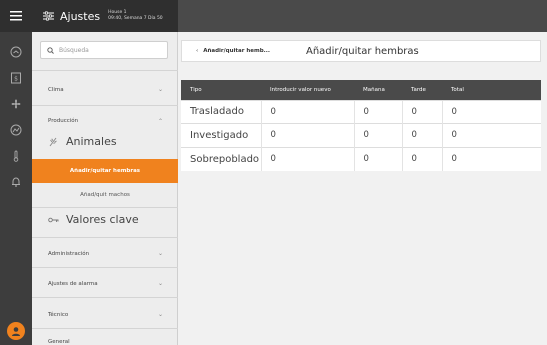  I want to click on chevron-up-icon: ⌃, so click(160, 121).